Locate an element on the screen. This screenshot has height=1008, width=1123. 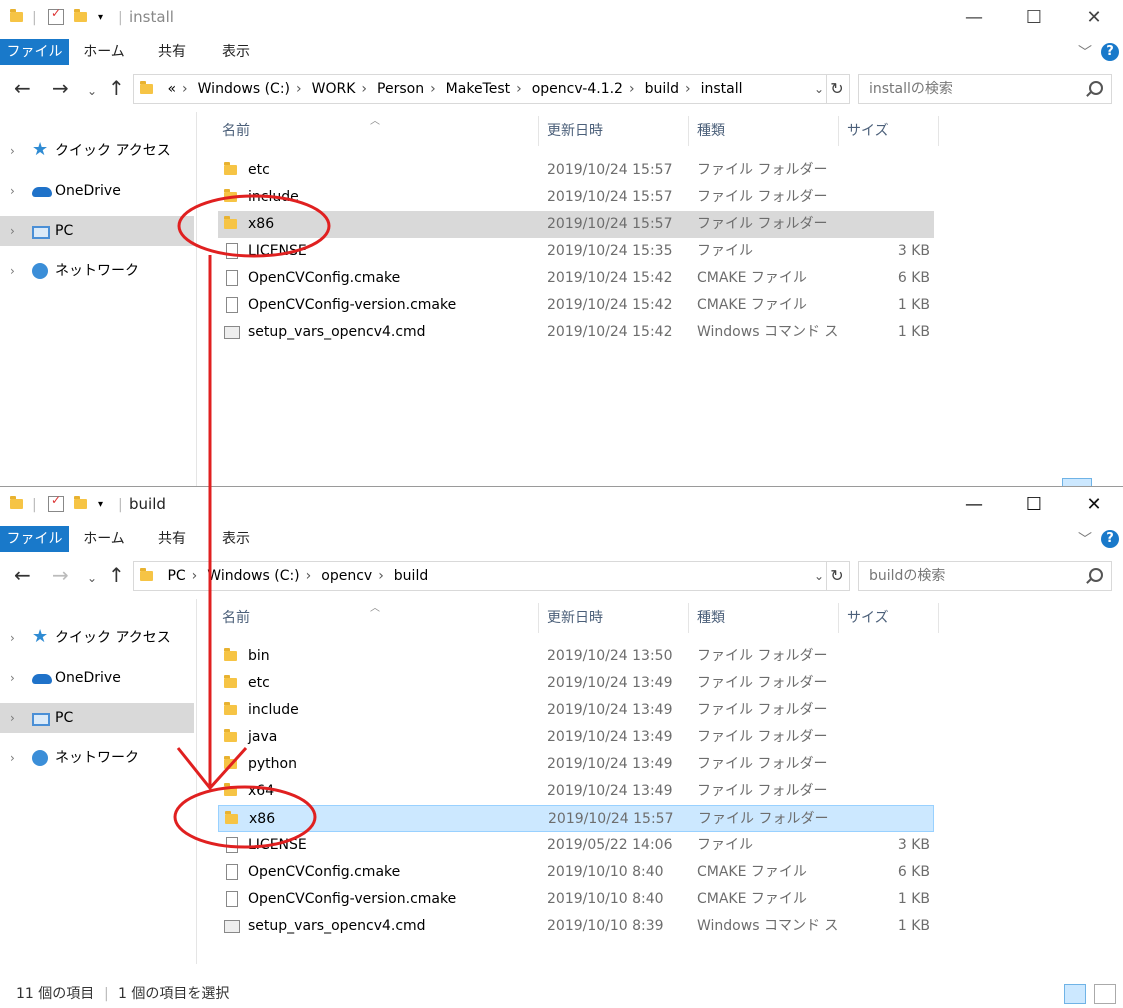
breadcrumb-item: MakeTest is located at coordinates (478, 89).